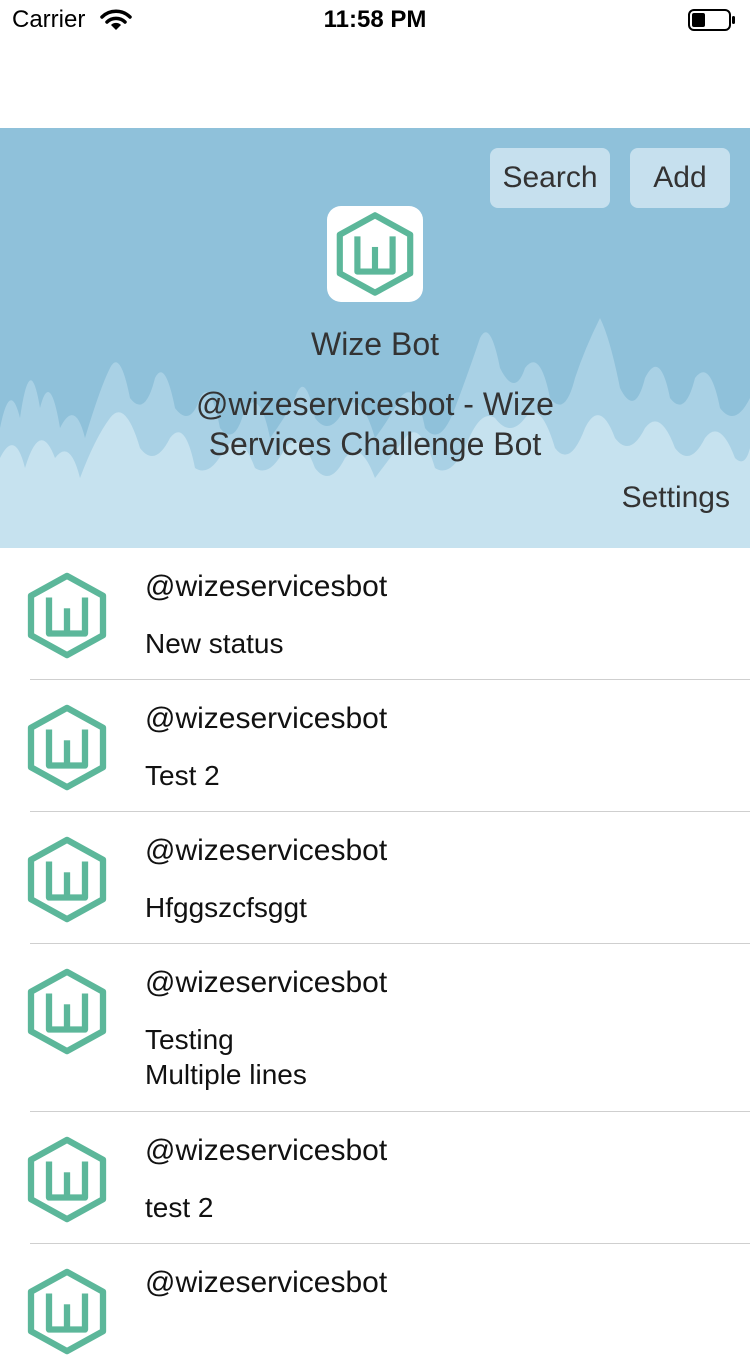 This screenshot has width=750, height=1359. Describe the element at coordinates (375, 1178) in the screenshot. I see `list-item: @wizeservicesbot test 2` at that location.